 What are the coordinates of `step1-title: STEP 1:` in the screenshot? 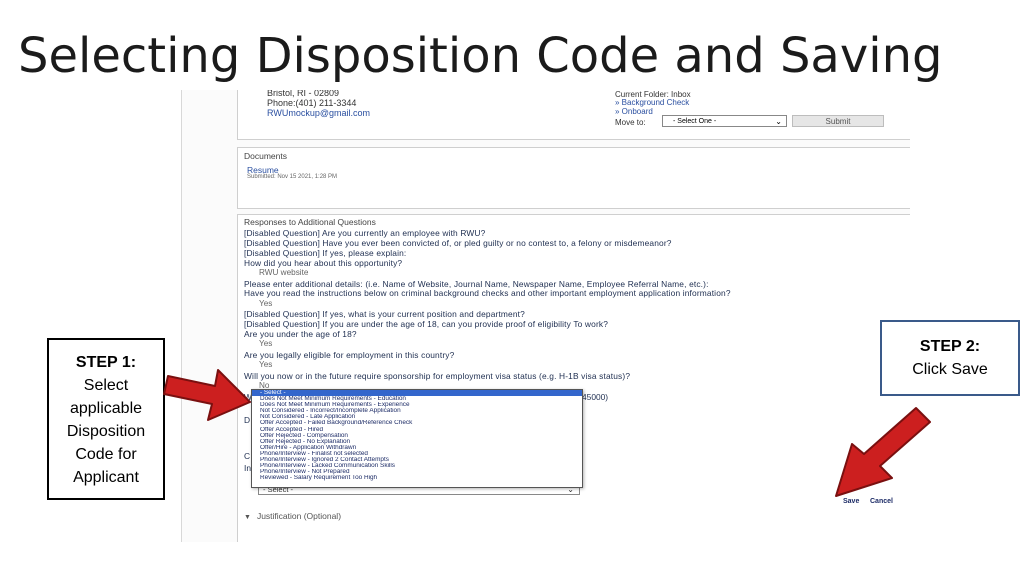 It's located at (106, 362).